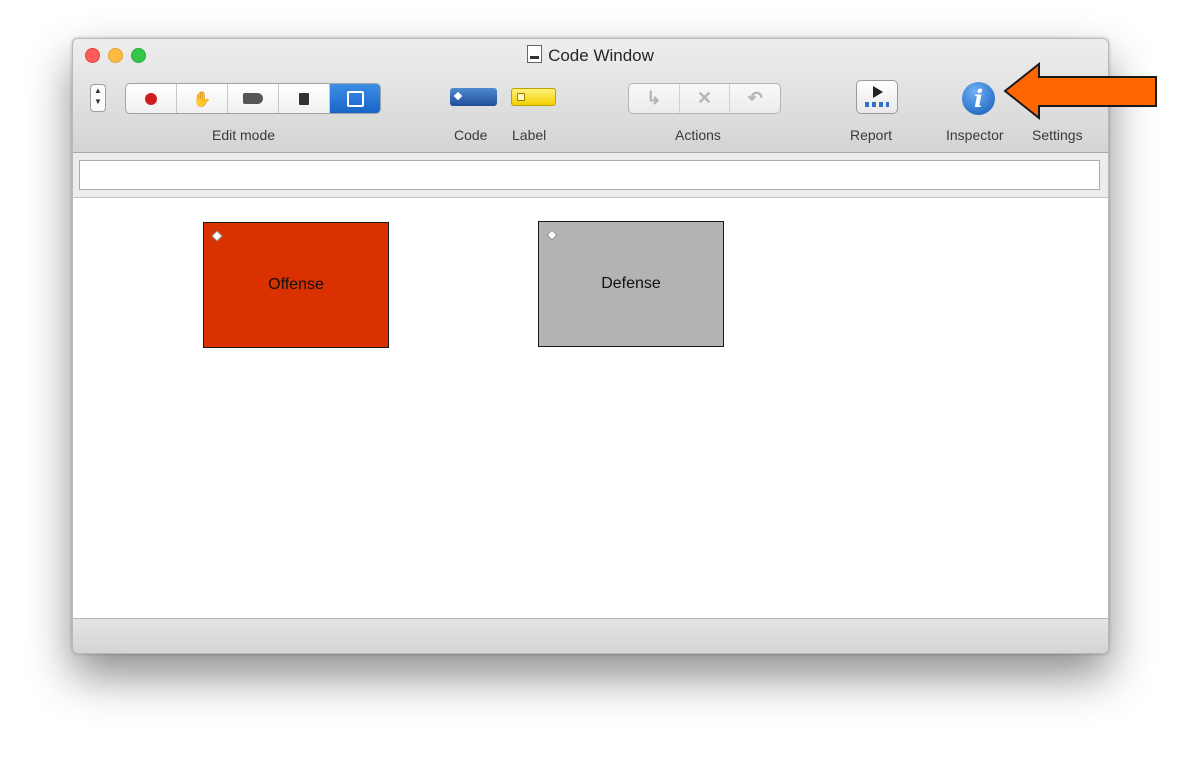 The image size is (1178, 761). Describe the element at coordinates (589, 175) in the screenshot. I see `search-input` at that location.